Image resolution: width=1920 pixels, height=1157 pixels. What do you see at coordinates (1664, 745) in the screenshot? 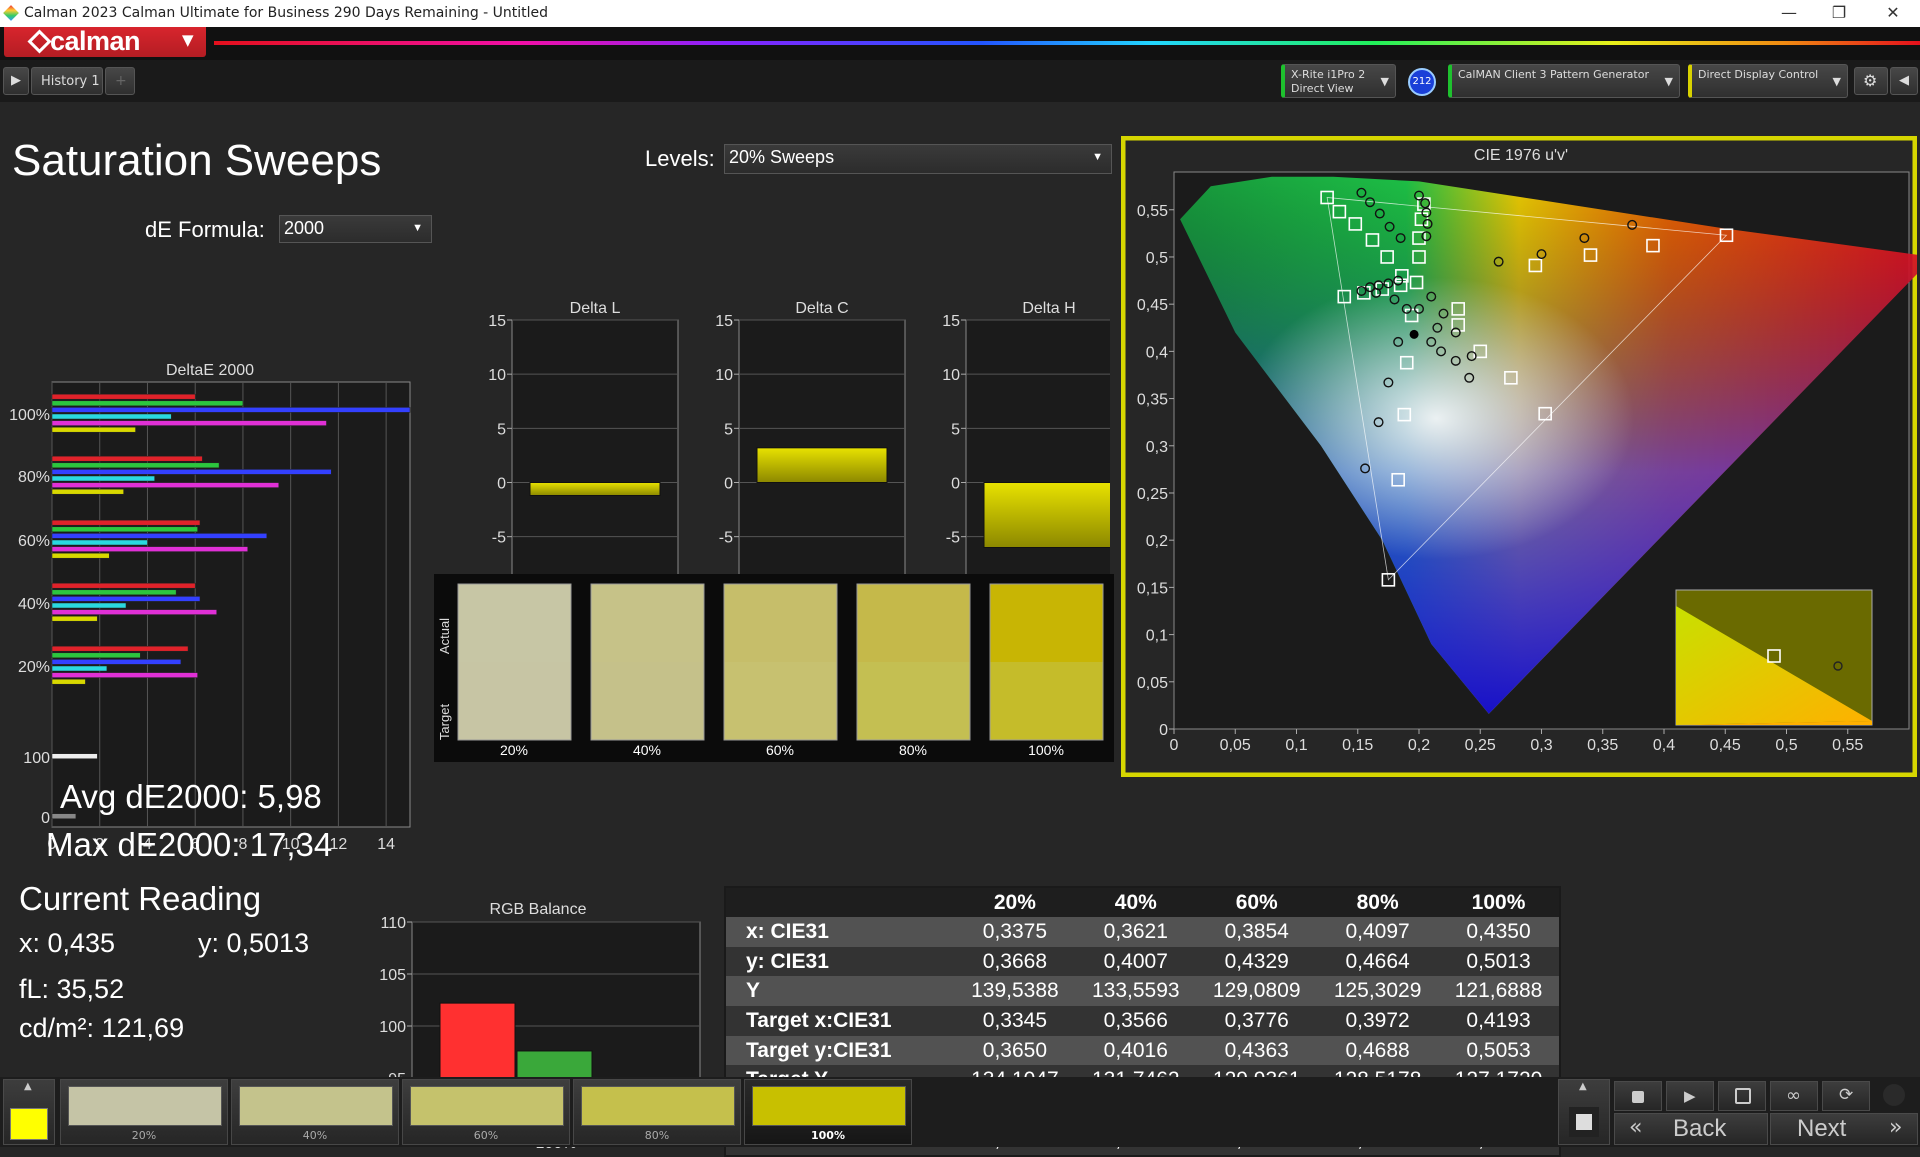
I see `x-tick-label: 0,4` at bounding box center [1664, 745].